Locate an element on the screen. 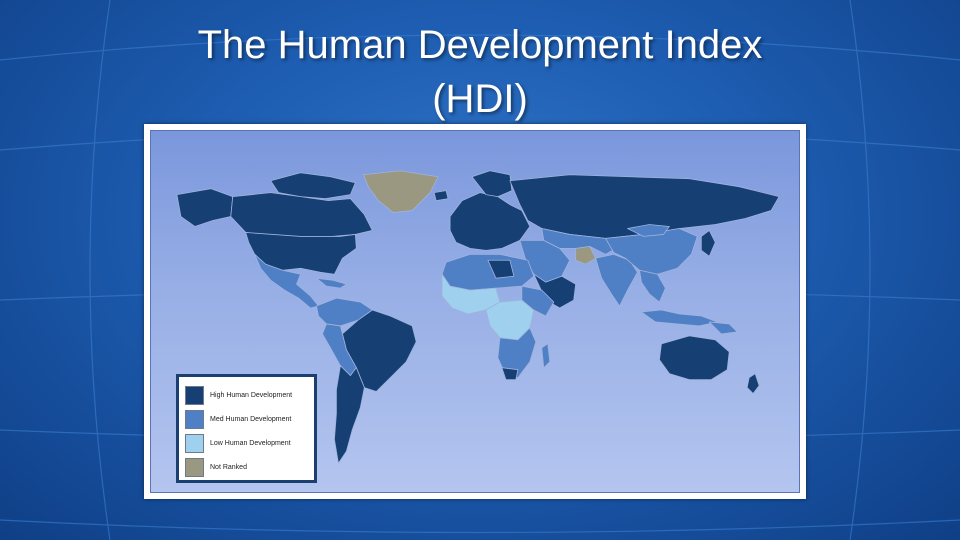 This screenshot has width=960, height=540. region-caribbean is located at coordinates (331, 283).